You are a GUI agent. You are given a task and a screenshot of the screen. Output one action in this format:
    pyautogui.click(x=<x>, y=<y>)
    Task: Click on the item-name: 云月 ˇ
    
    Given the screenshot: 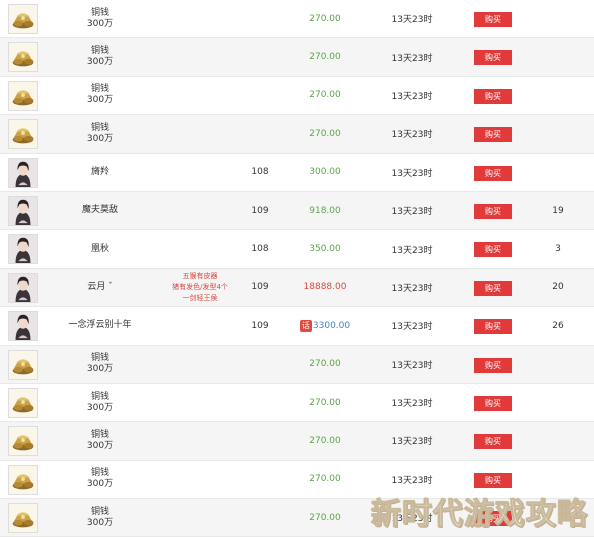 What is the action you would take?
    pyautogui.click(x=100, y=287)
    